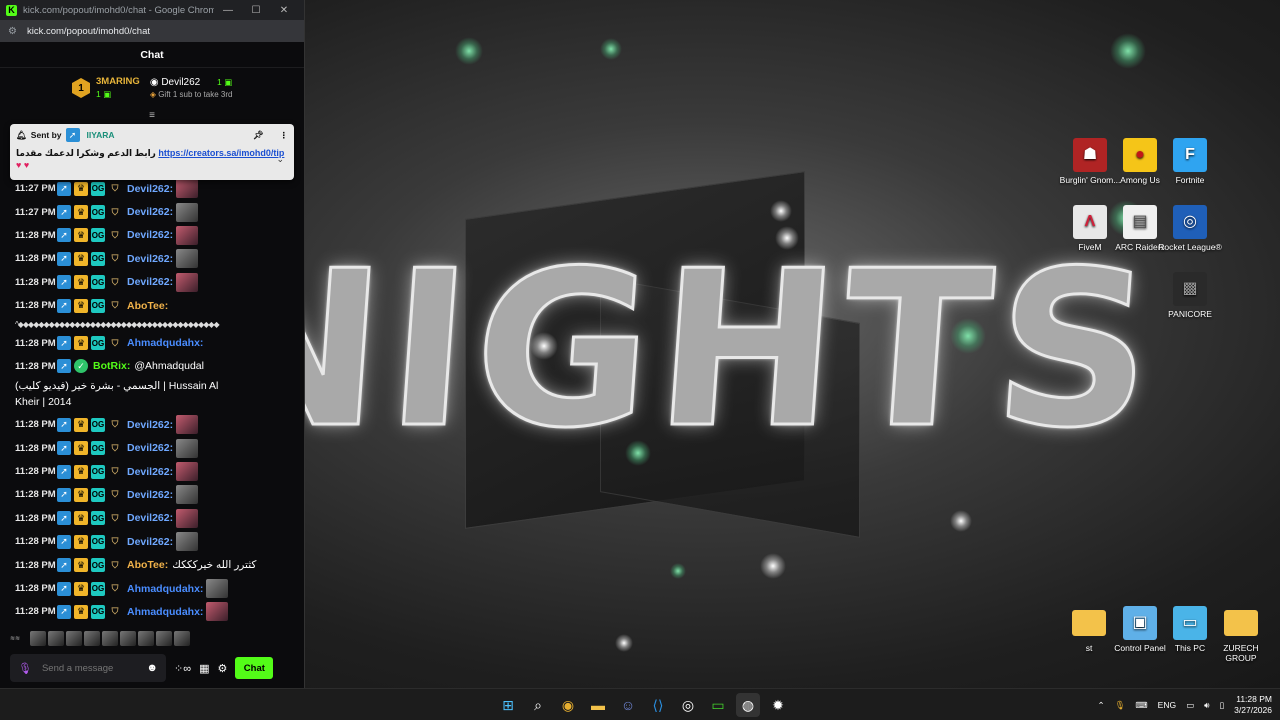 Image resolution: width=1280 pixels, height=720 pixels. Describe the element at coordinates (64, 212) in the screenshot. I see `vip-badge-icon: ➚` at that location.